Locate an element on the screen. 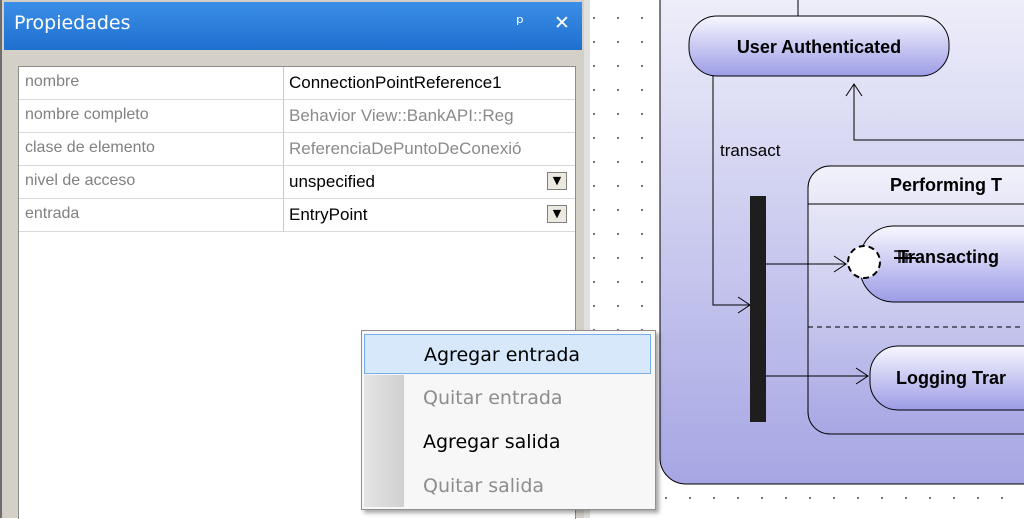 The image size is (1024, 519). connection-point-reference is located at coordinates (864, 262).